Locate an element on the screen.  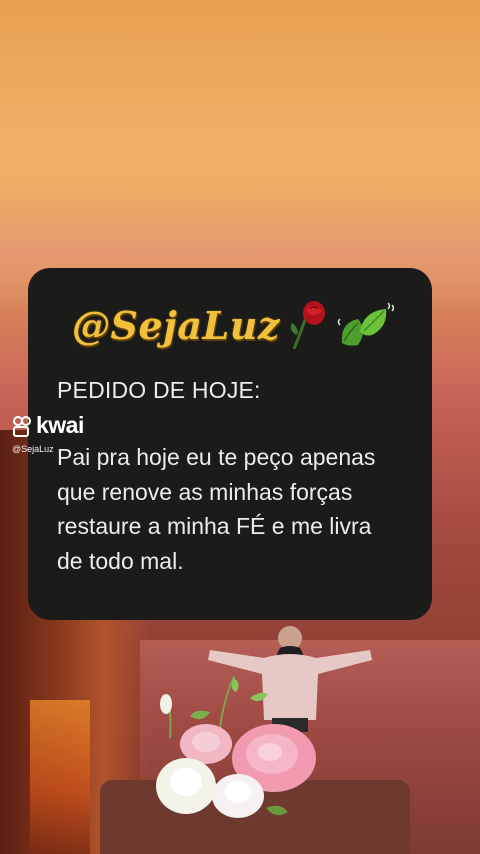
kwai-watermark: kwai is located at coordinates (48, 425).